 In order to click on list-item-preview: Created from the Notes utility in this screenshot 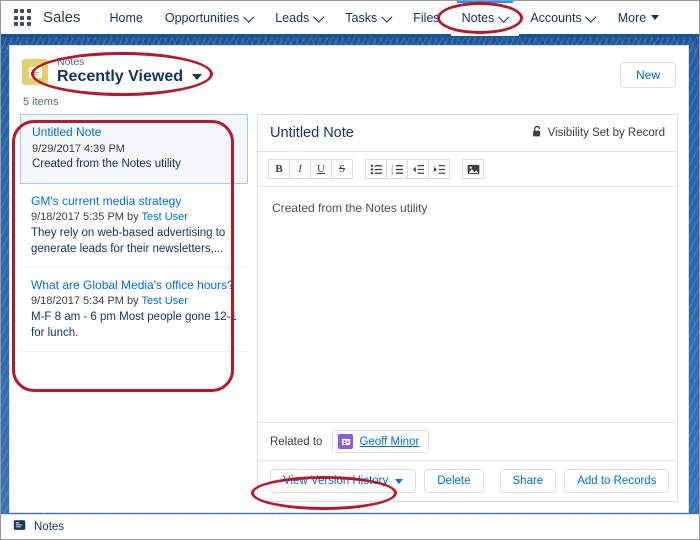, I will do `click(106, 164)`.